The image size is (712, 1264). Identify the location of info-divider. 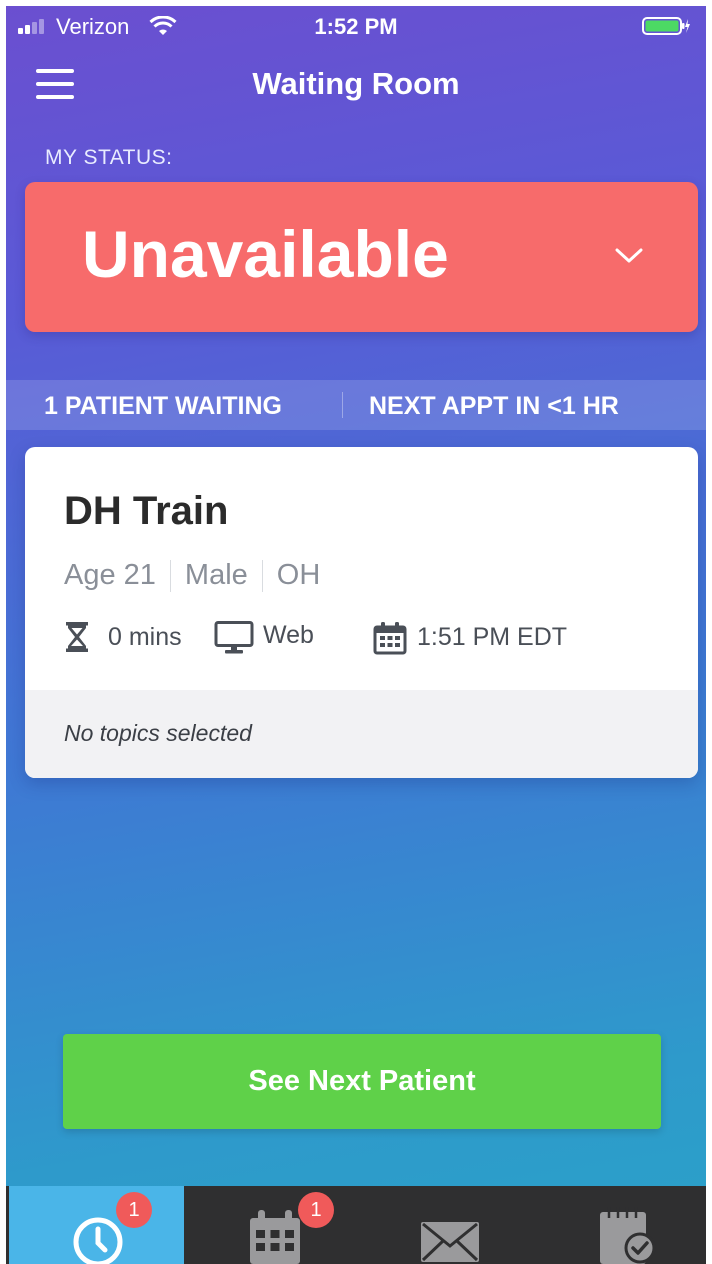
(342, 405).